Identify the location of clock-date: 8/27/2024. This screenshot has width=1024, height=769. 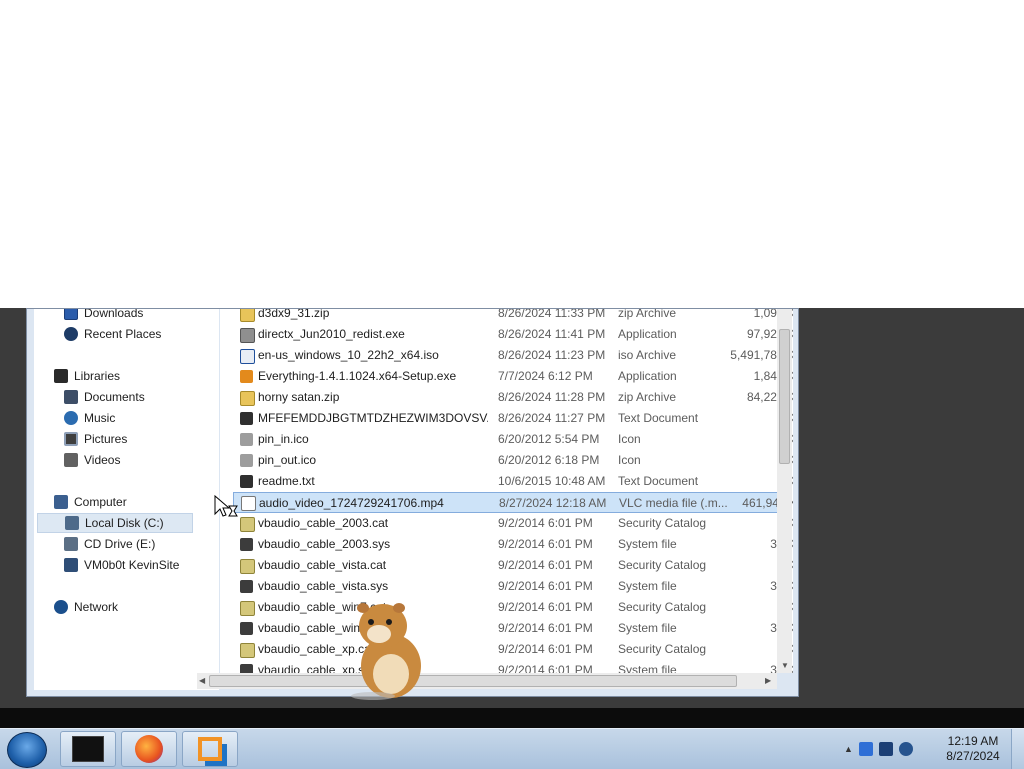
(973, 756).